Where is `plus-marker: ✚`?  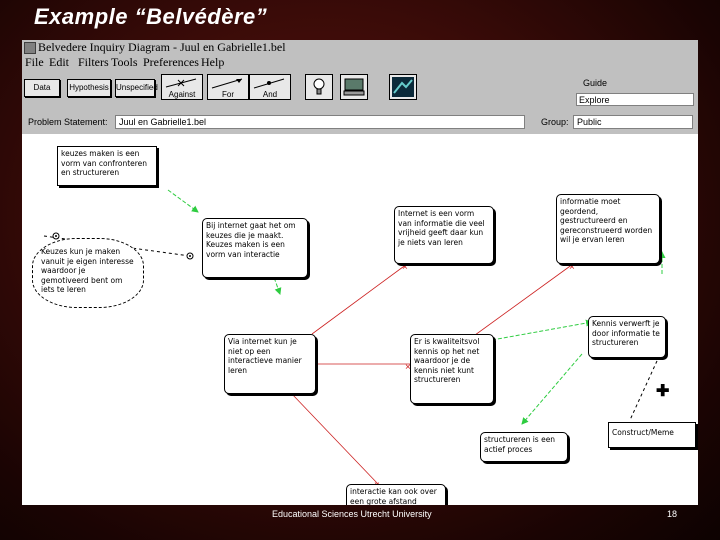 plus-marker: ✚ is located at coordinates (662, 391).